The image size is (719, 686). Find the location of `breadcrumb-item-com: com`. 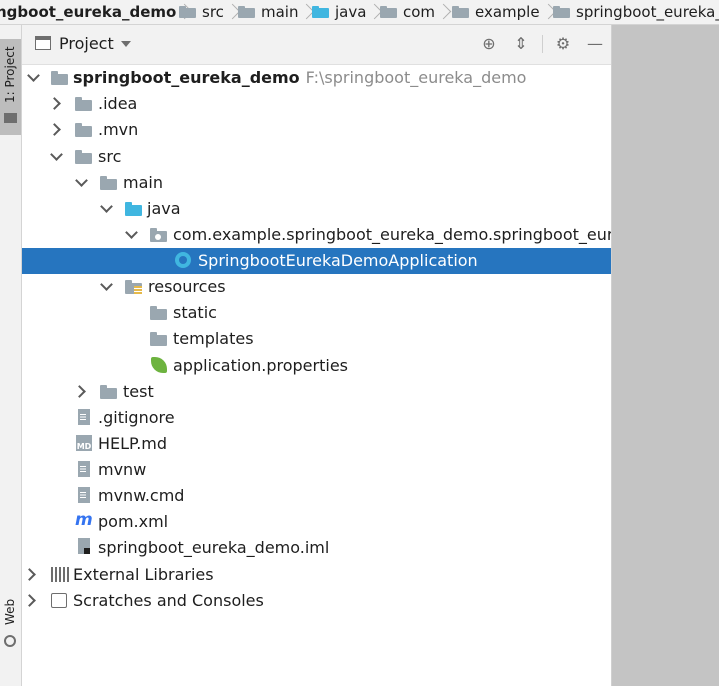

breadcrumb-item-com: com is located at coordinates (414, 12).